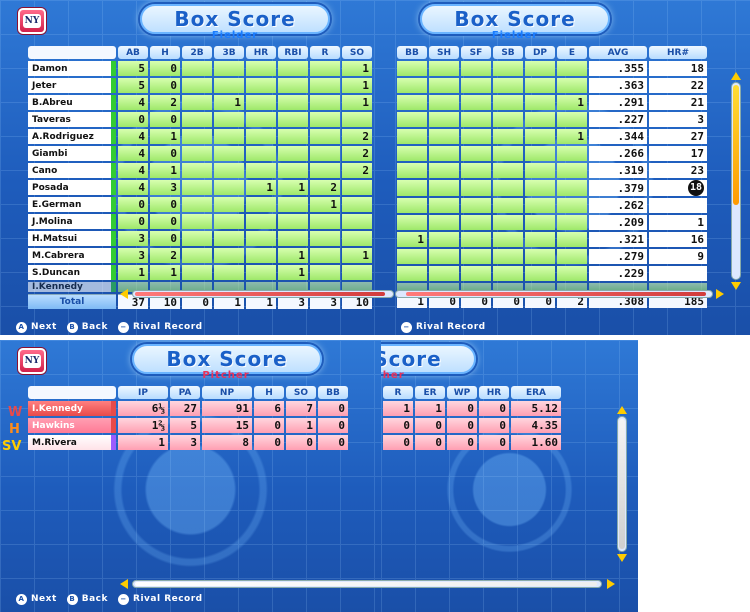  I want to click on rival-record-label-pitcher: Rival Record, so click(168, 599).